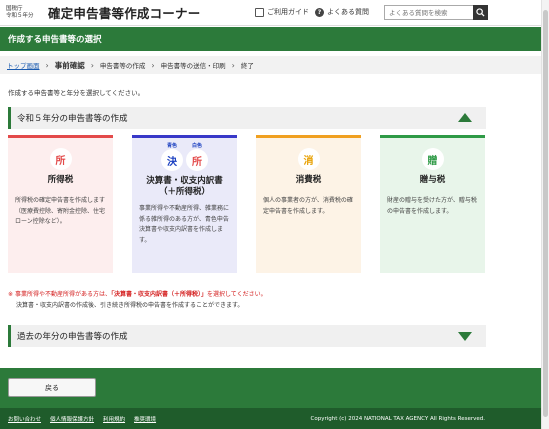 The image size is (549, 429). I want to click on search-button, so click(480, 12).